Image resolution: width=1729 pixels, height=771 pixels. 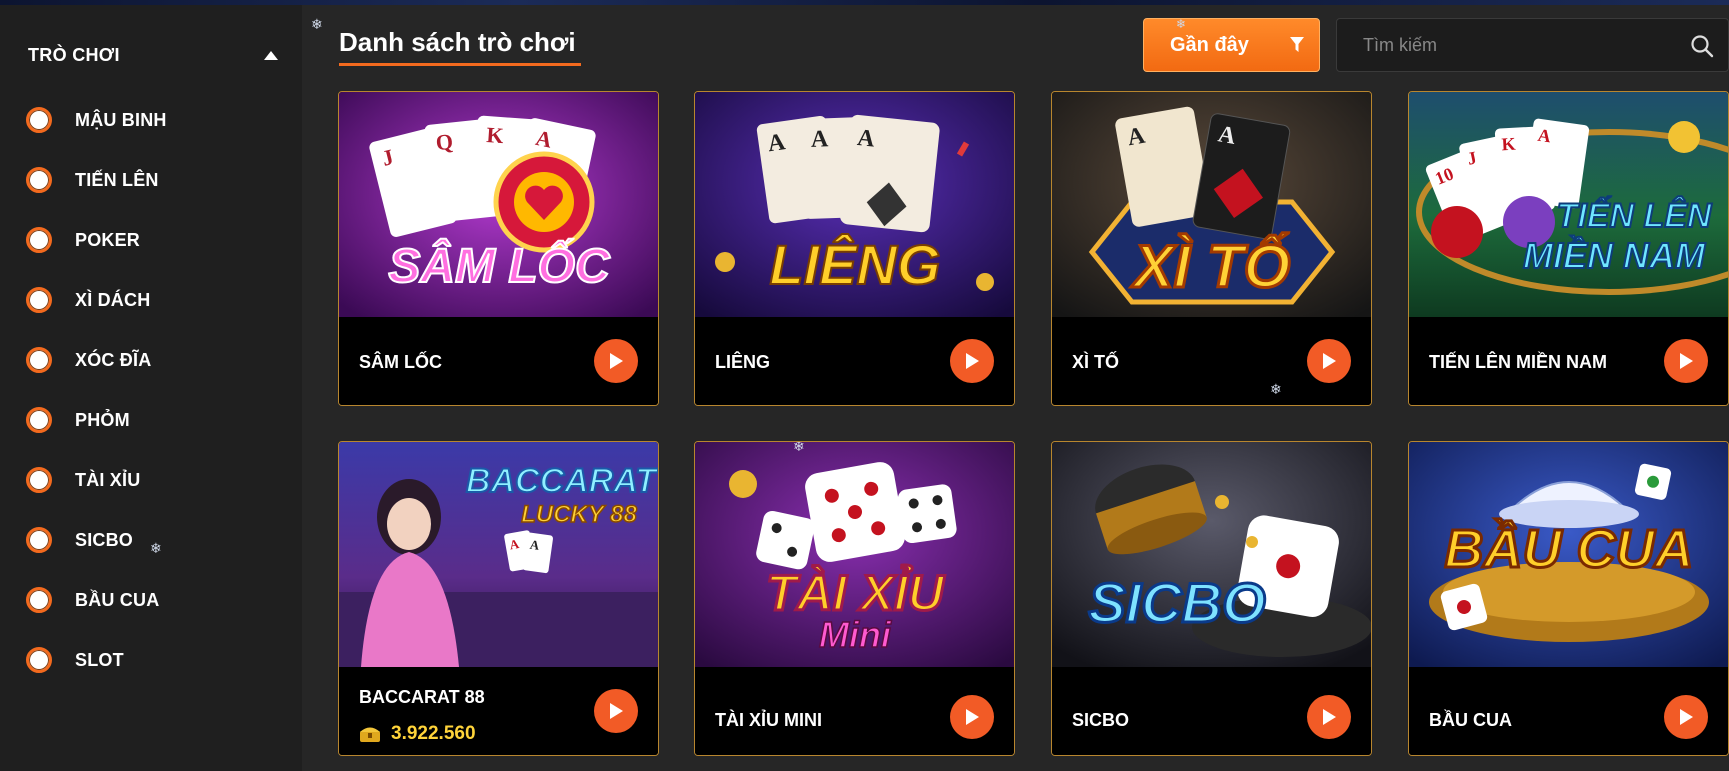 What do you see at coordinates (156, 240) in the screenshot?
I see `category-item-poker: POKER` at bounding box center [156, 240].